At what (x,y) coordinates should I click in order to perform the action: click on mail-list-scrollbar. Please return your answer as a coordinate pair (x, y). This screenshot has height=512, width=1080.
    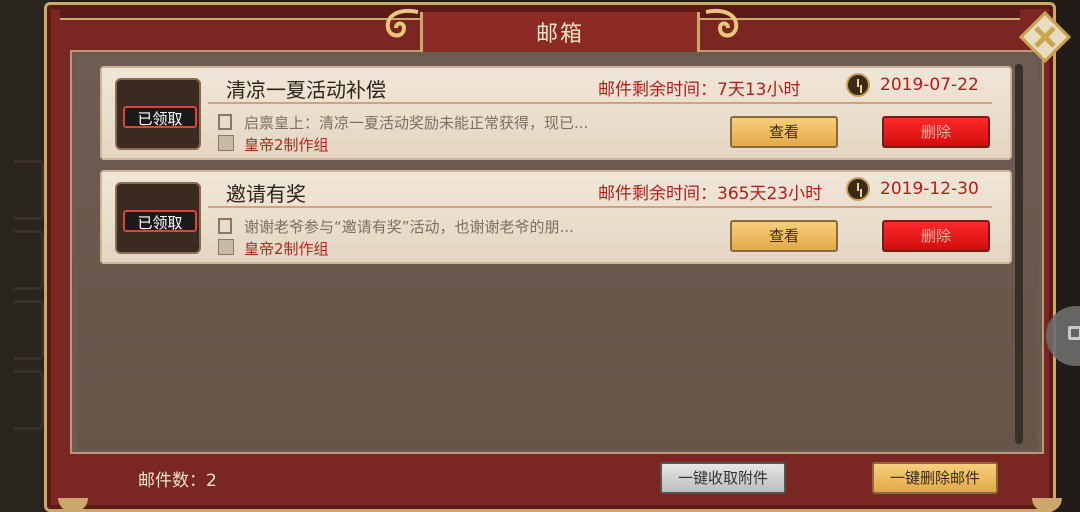
    Looking at the image, I should click on (1019, 254).